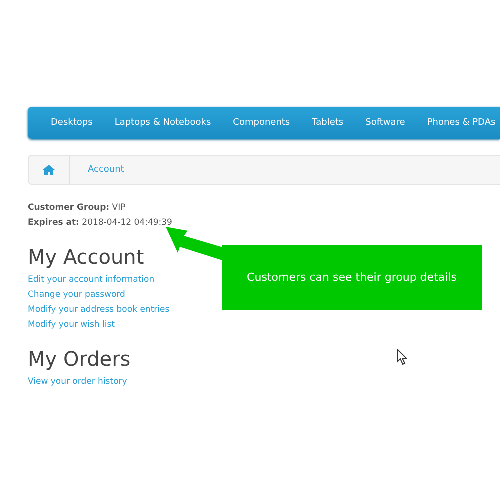 The image size is (500, 500). I want to click on section-heading: My Account, so click(86, 257).